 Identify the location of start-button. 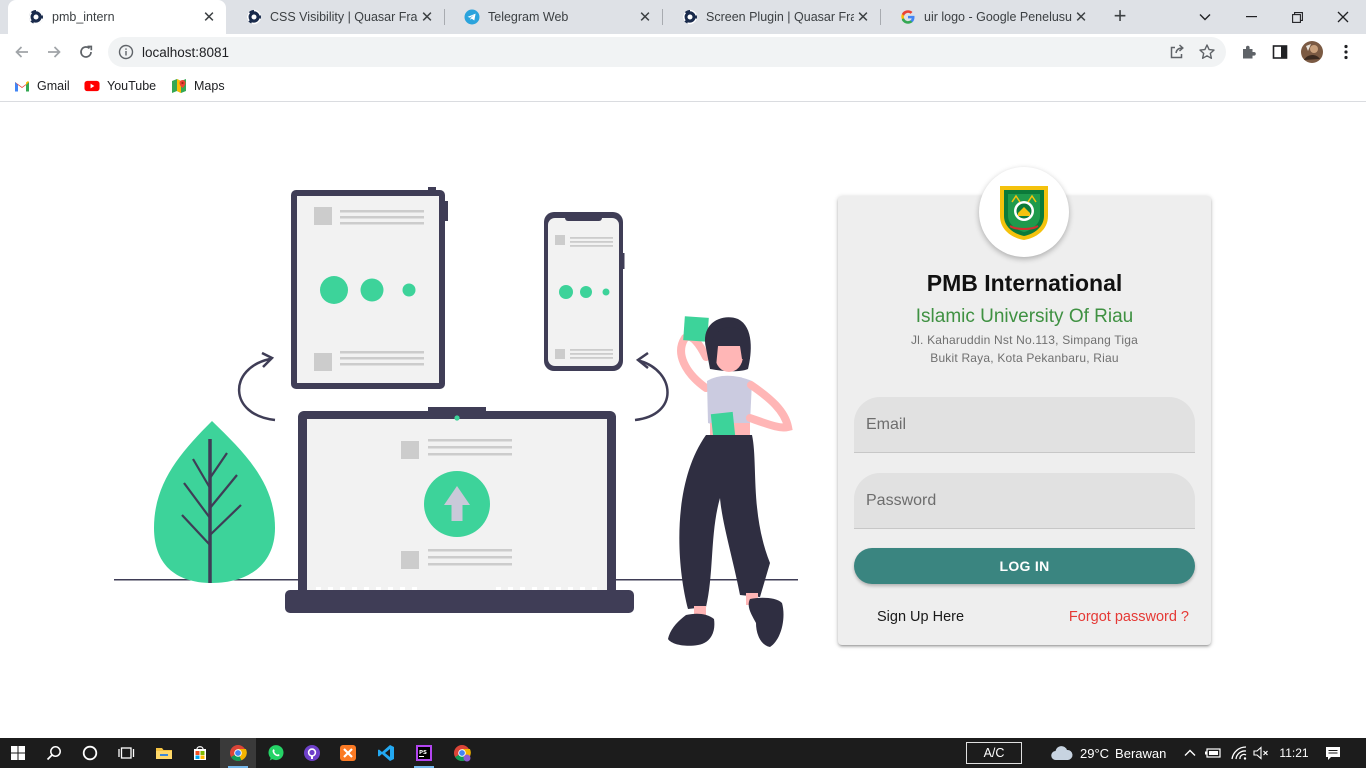
(18, 753).